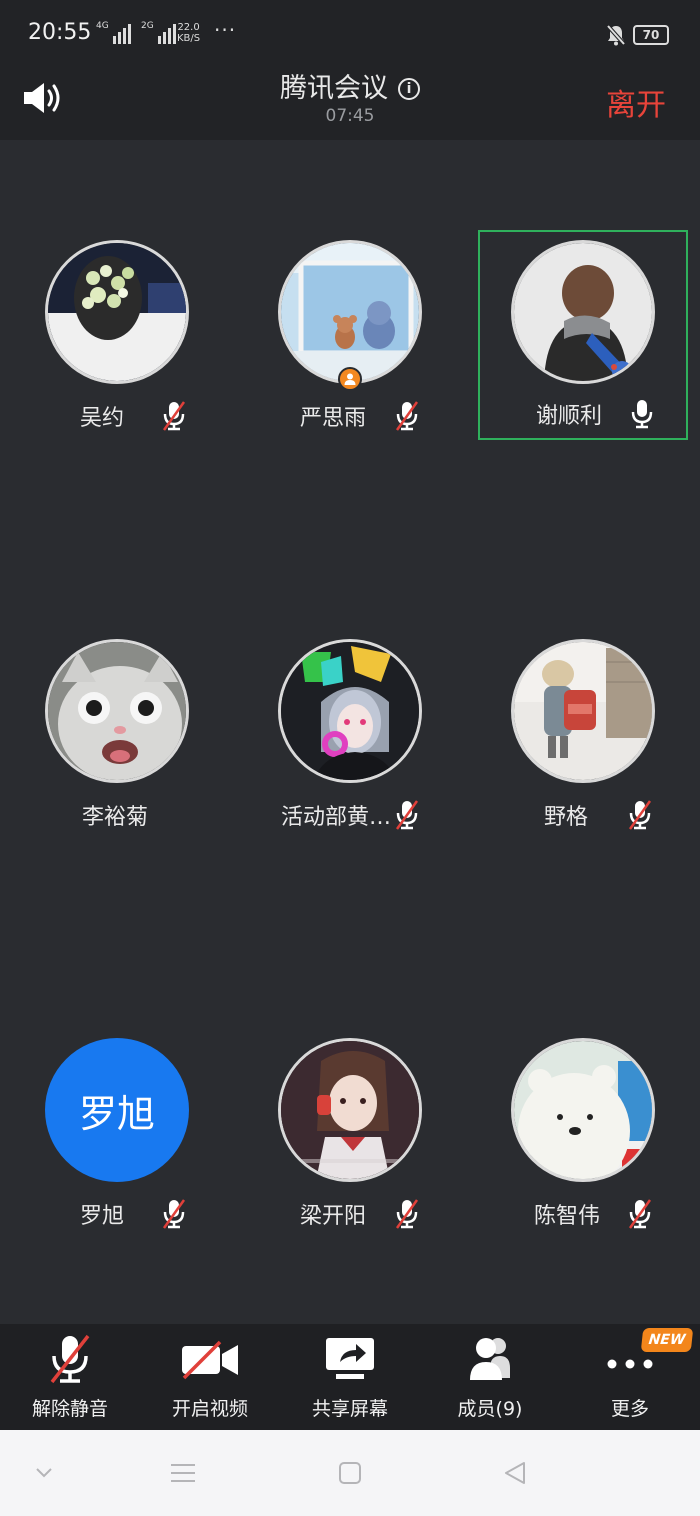 This screenshot has width=700, height=1516. I want to click on meeting-elapsed-time: 07:45, so click(350, 116).